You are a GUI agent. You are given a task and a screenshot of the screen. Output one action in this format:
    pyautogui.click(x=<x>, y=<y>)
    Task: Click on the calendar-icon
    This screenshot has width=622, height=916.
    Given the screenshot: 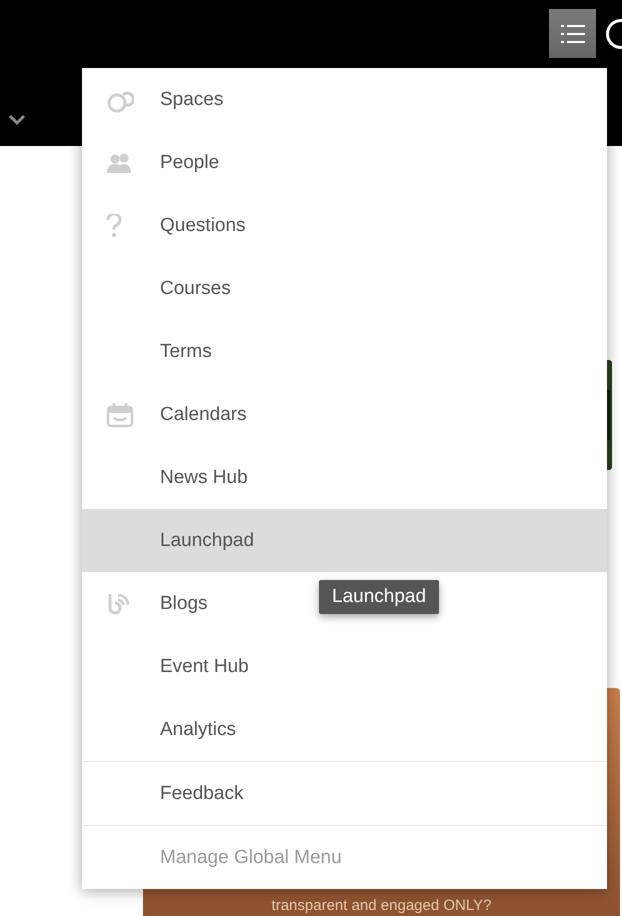 What is the action you would take?
    pyautogui.click(x=120, y=415)
    